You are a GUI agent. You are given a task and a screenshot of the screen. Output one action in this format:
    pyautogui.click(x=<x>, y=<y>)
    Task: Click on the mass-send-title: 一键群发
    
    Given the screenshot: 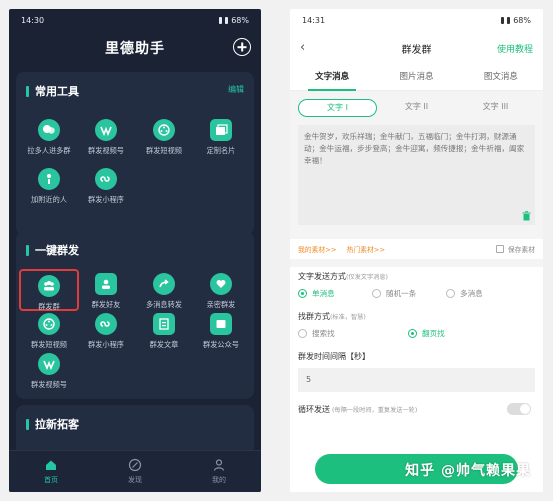 What is the action you would take?
    pyautogui.click(x=52, y=250)
    